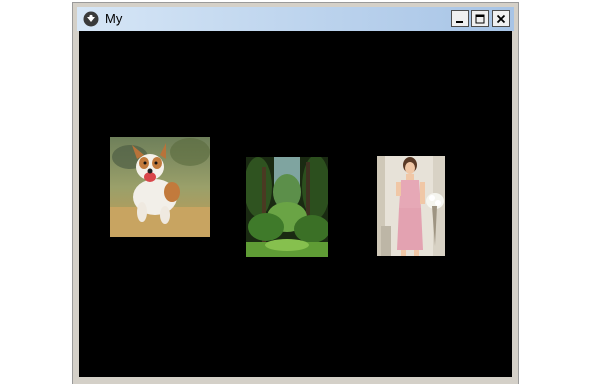 The height and width of the screenshot is (384, 591). I want to click on close-button, so click(501, 18).